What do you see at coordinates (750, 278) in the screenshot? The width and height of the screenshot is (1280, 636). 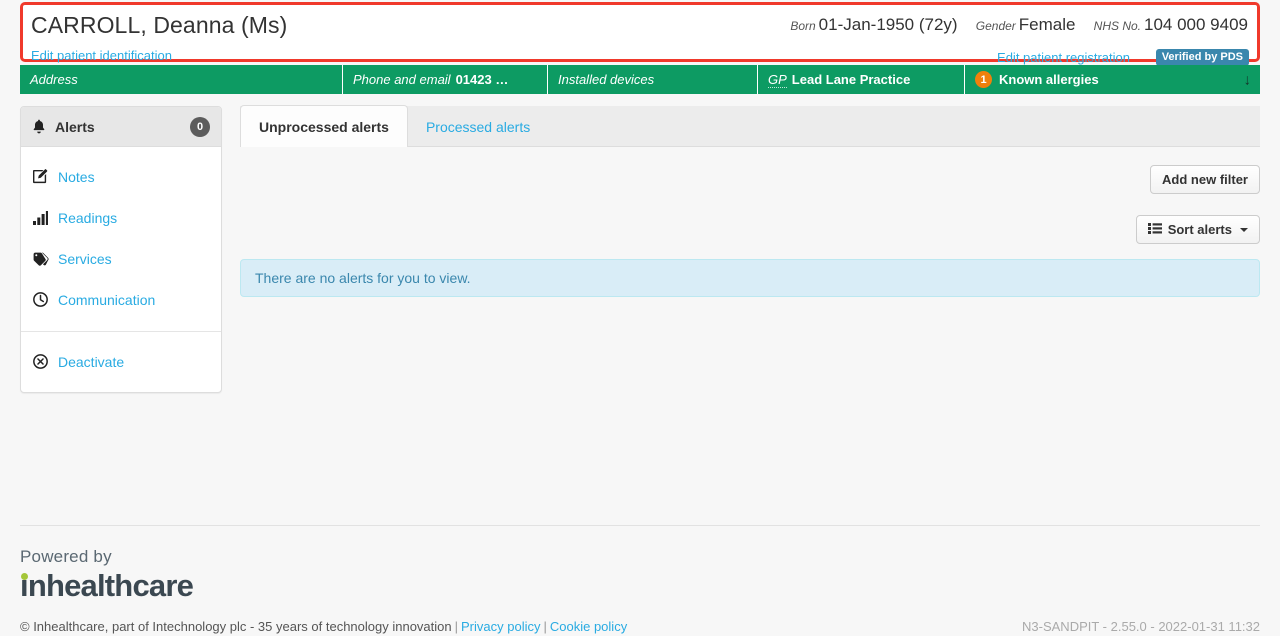 I see `no-alerts-message: There are no alerts for you to view.` at bounding box center [750, 278].